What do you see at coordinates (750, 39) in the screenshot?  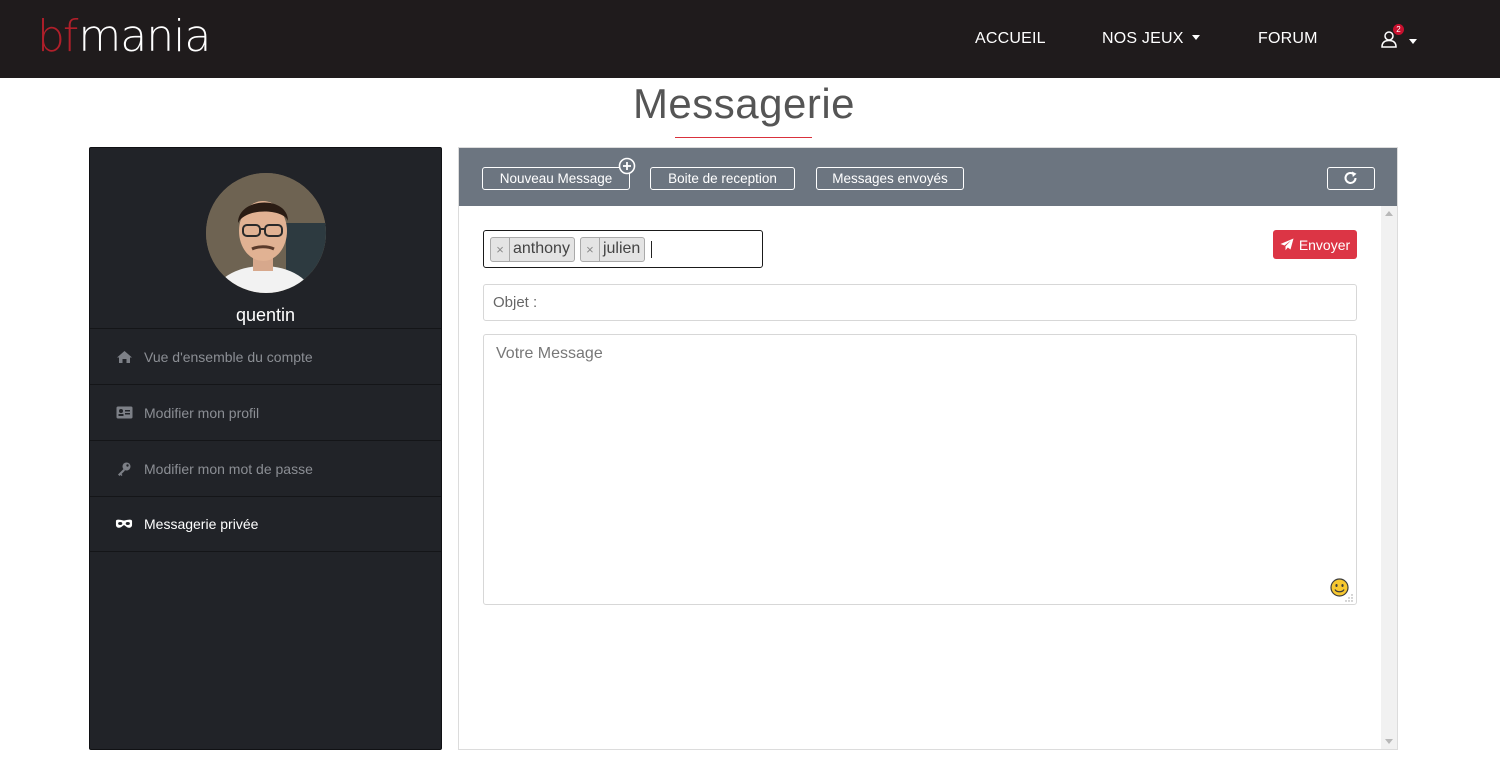 I see `top-navbar: bf mania ACCUEIL NOS JEUX FORUM 2` at bounding box center [750, 39].